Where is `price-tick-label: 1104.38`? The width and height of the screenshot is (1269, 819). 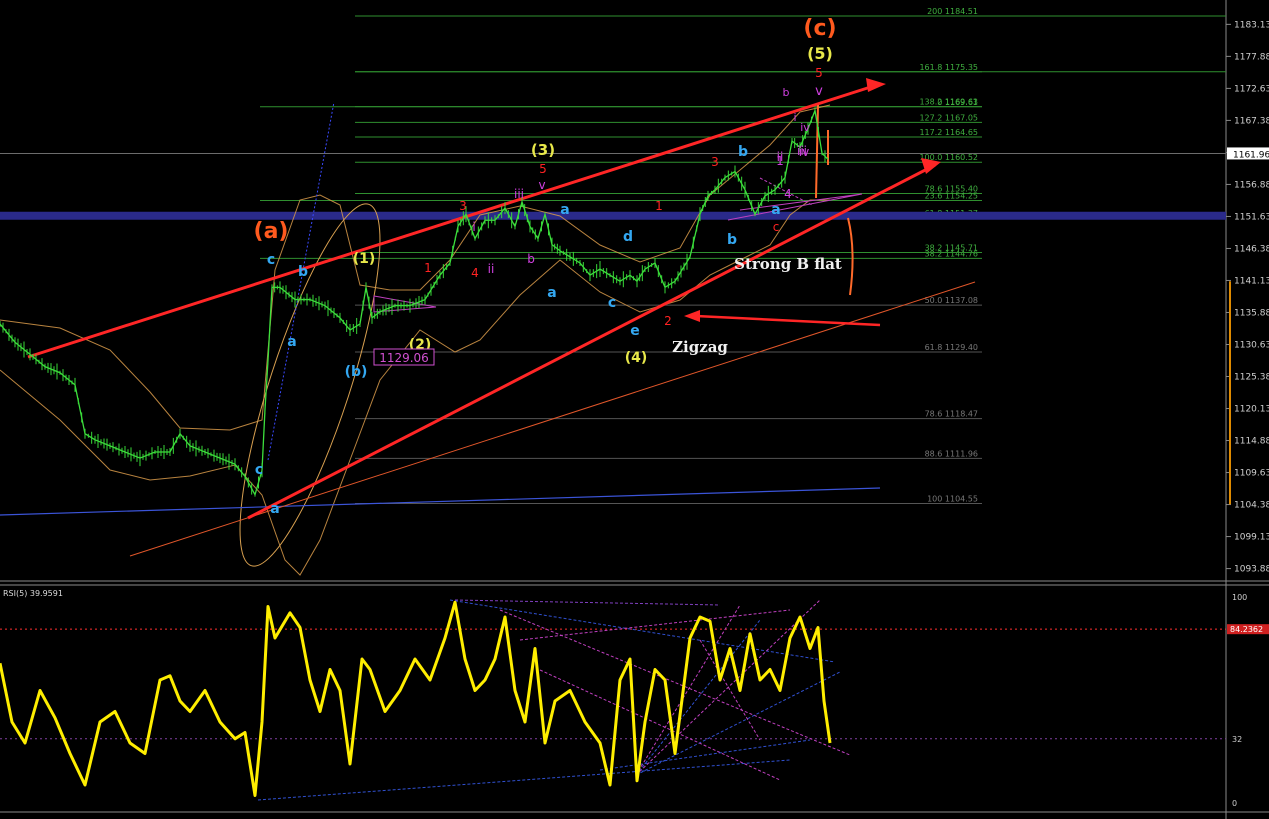
price-tick-label: 1104.38 is located at coordinates (1251, 506).